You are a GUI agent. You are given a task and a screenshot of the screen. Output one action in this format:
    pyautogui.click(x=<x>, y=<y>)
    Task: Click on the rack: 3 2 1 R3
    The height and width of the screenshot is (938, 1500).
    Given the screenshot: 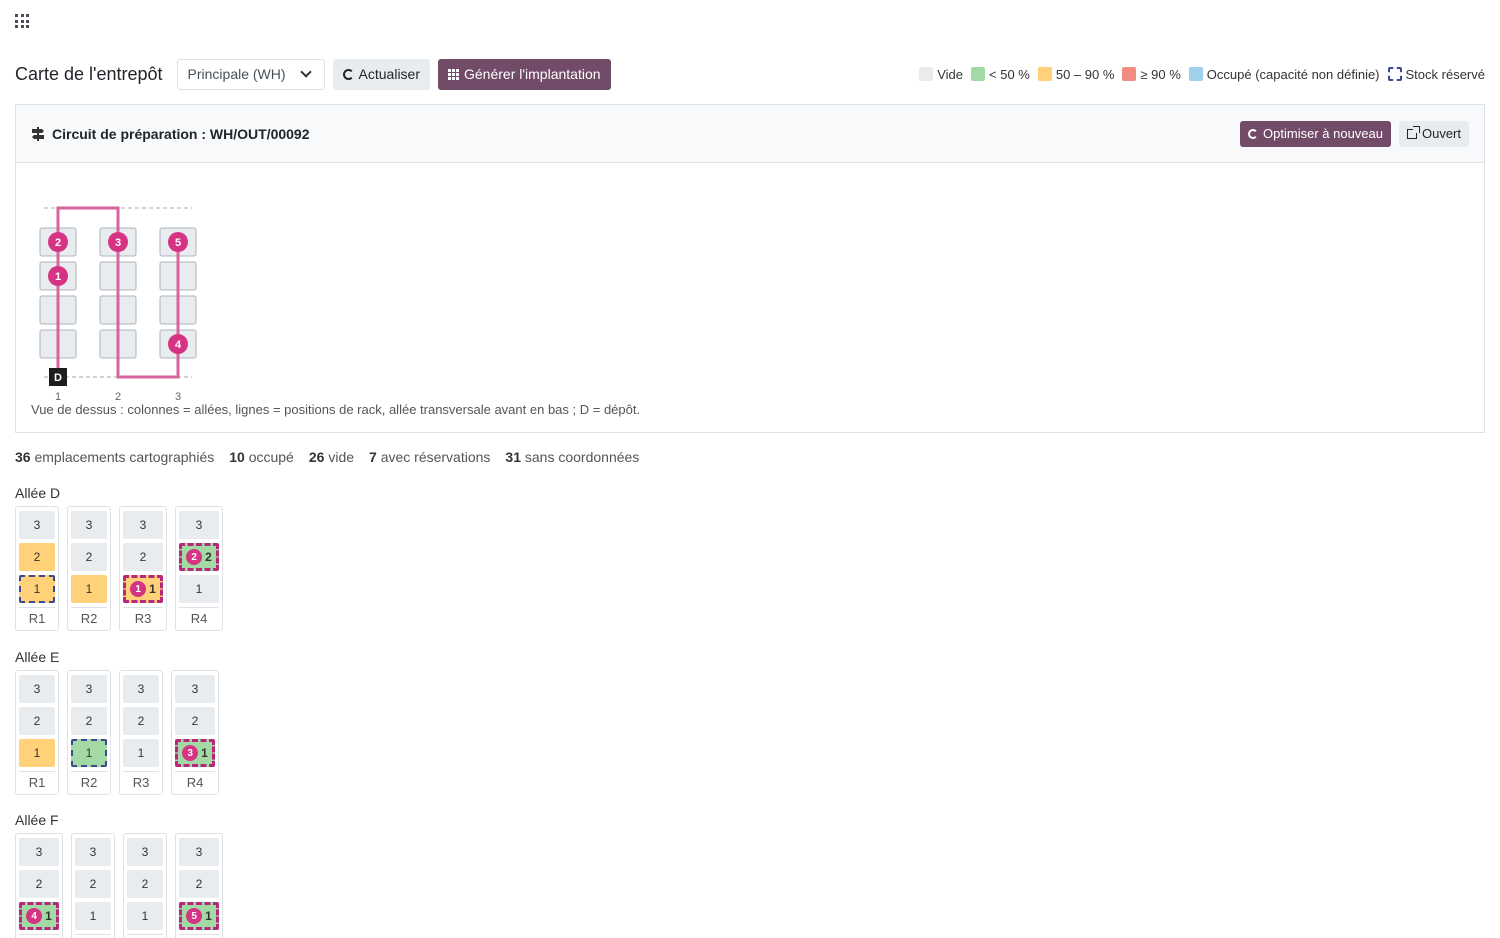 What is the action you would take?
    pyautogui.click(x=145, y=885)
    